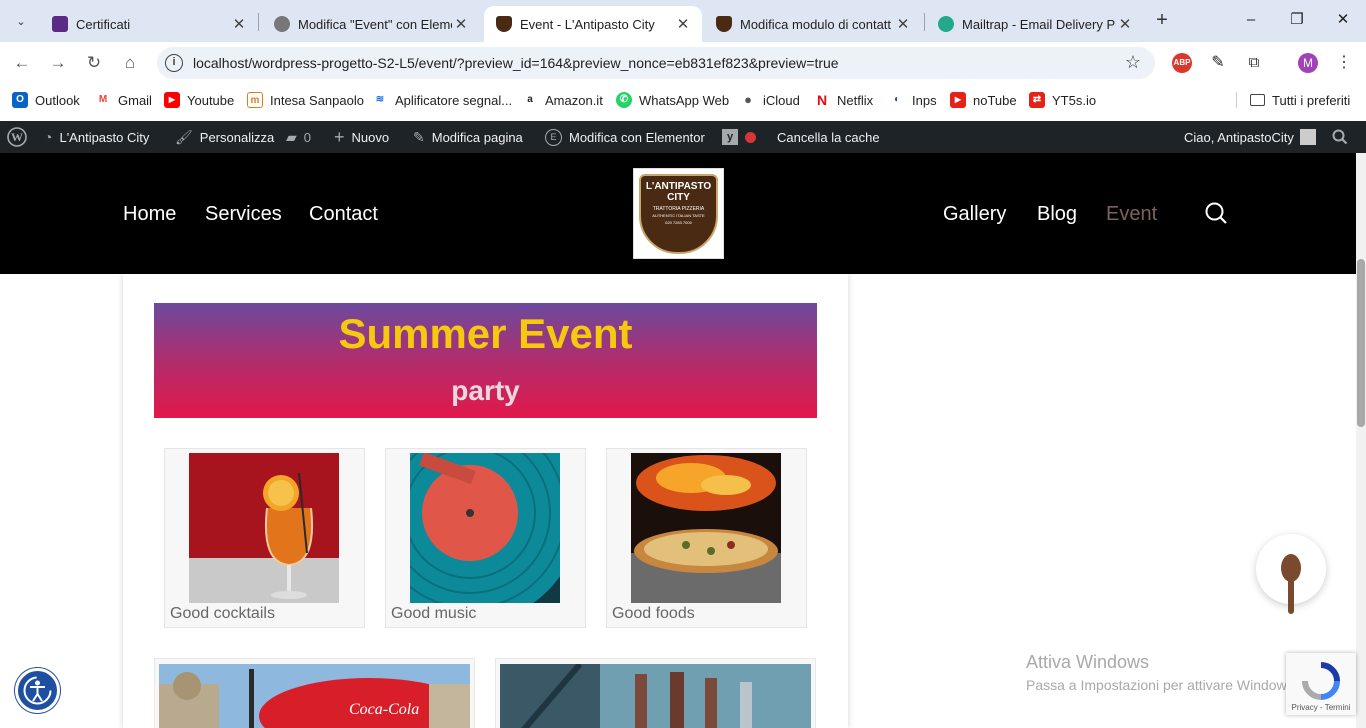  I want to click on bookmark-inps: ◐ Inps, so click(913, 100).